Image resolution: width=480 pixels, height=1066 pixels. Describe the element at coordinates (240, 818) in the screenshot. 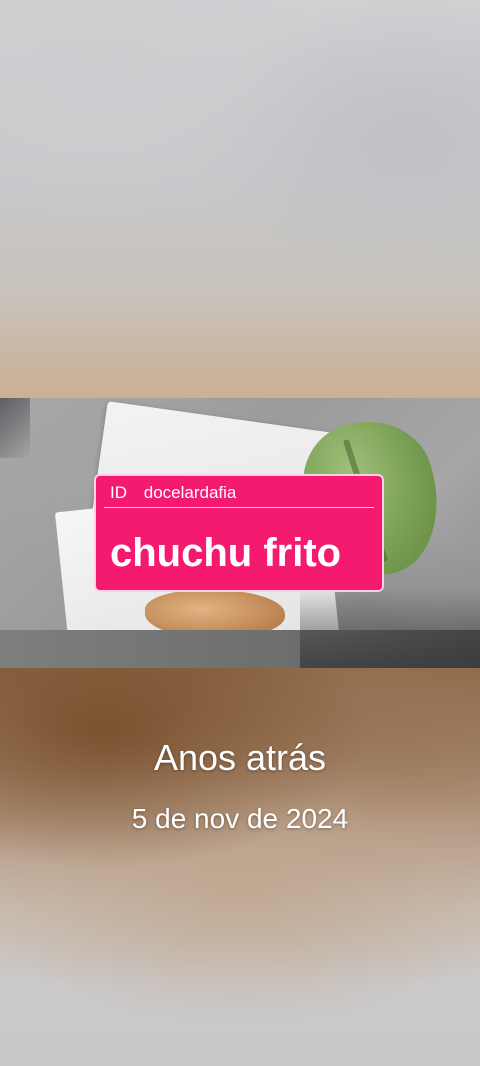

I see `memory-date: 5 de nov de 2024` at that location.